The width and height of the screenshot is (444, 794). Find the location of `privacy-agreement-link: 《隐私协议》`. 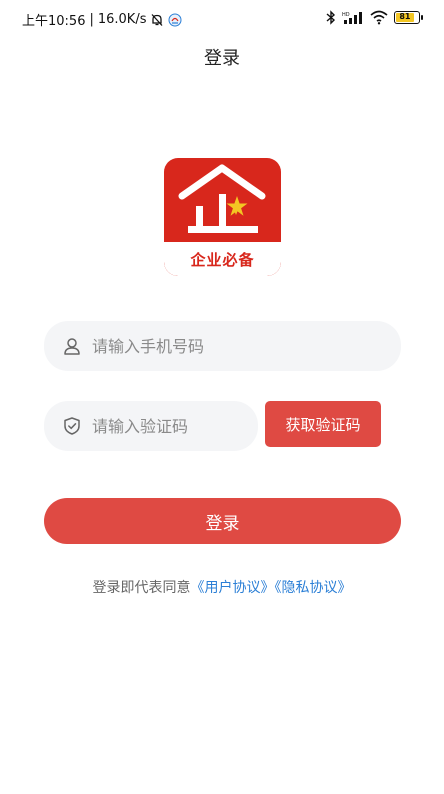

privacy-agreement-link: 《隐私协议》 is located at coordinates (313, 588).